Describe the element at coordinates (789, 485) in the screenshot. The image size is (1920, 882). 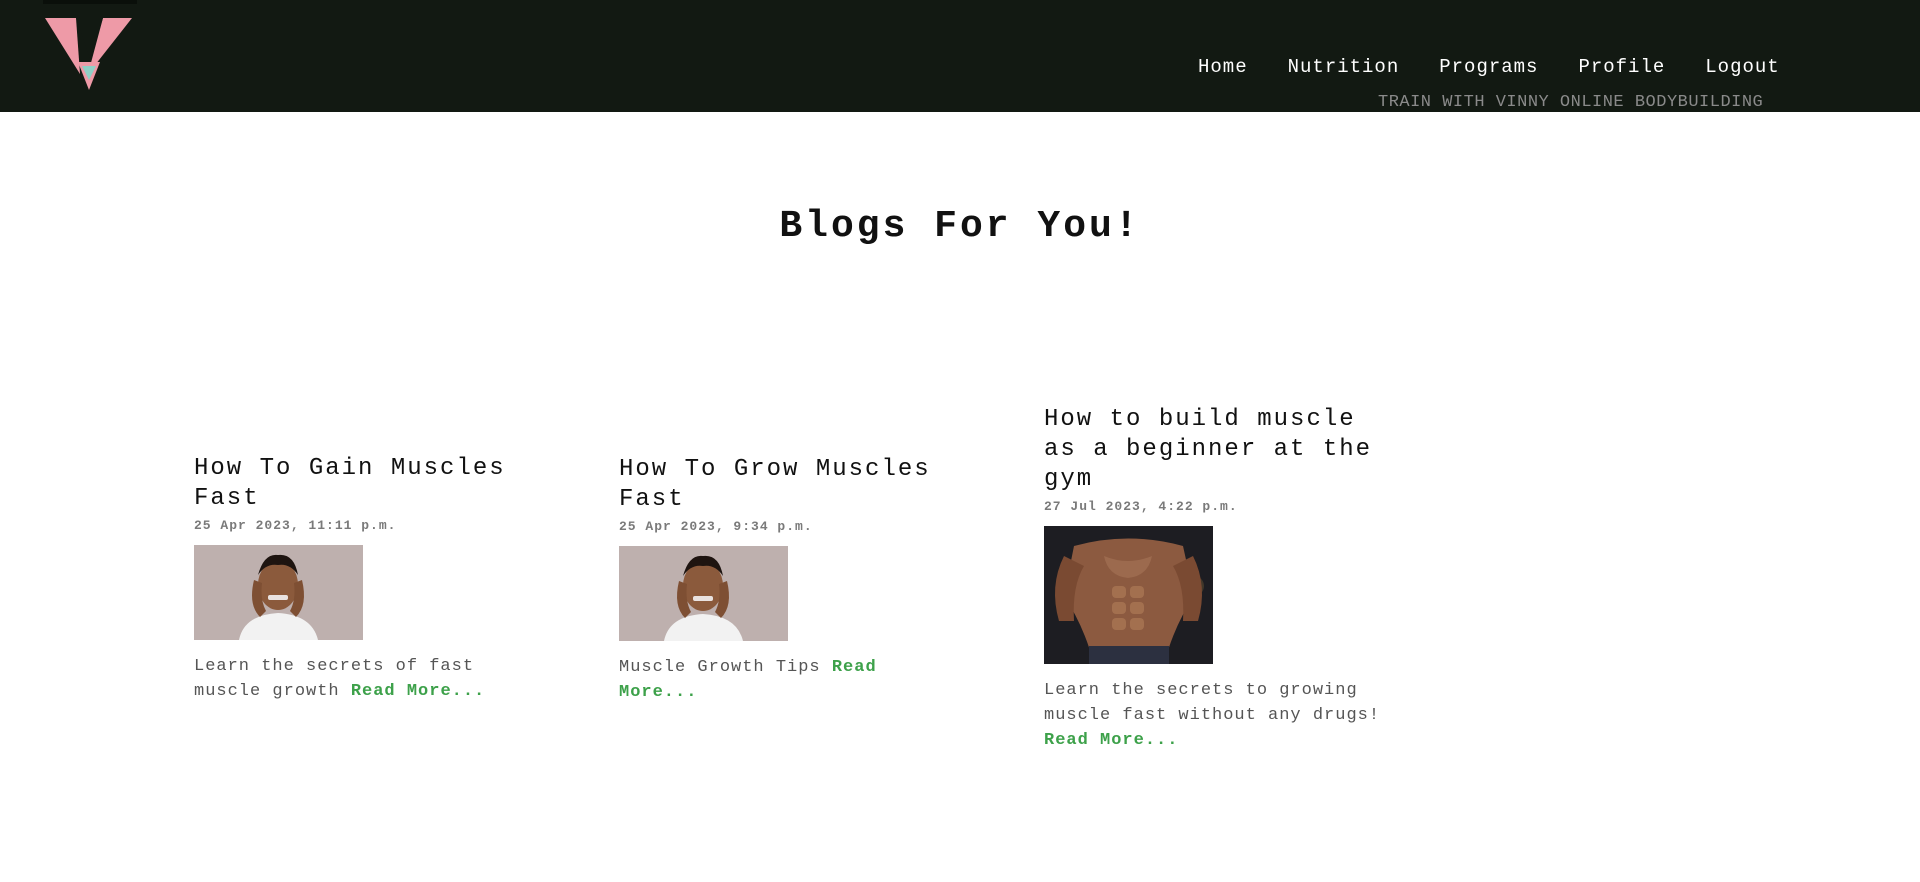
I see `blog-title: How To Grow Muscles Fast` at that location.